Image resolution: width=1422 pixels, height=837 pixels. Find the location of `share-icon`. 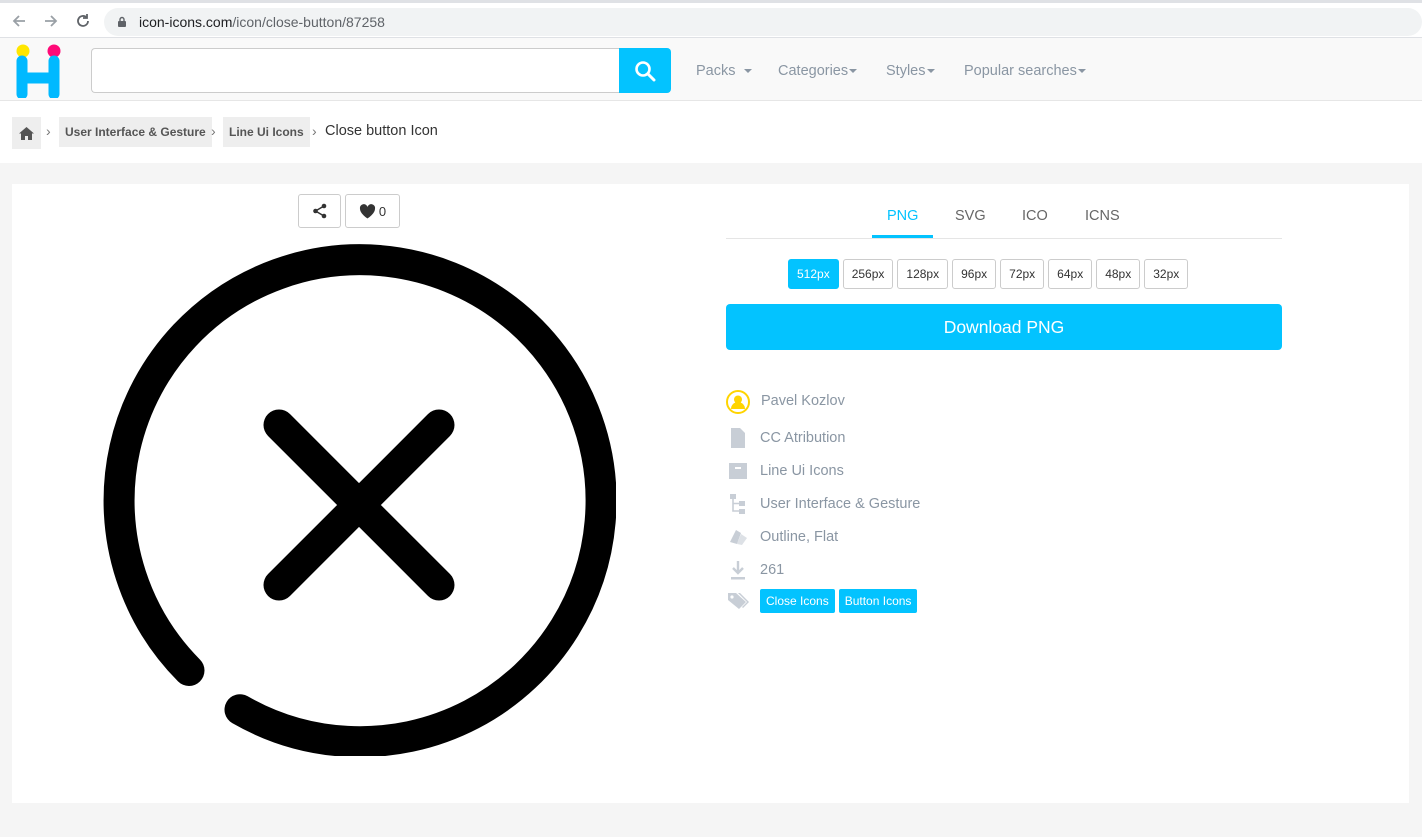

share-icon is located at coordinates (319, 211).